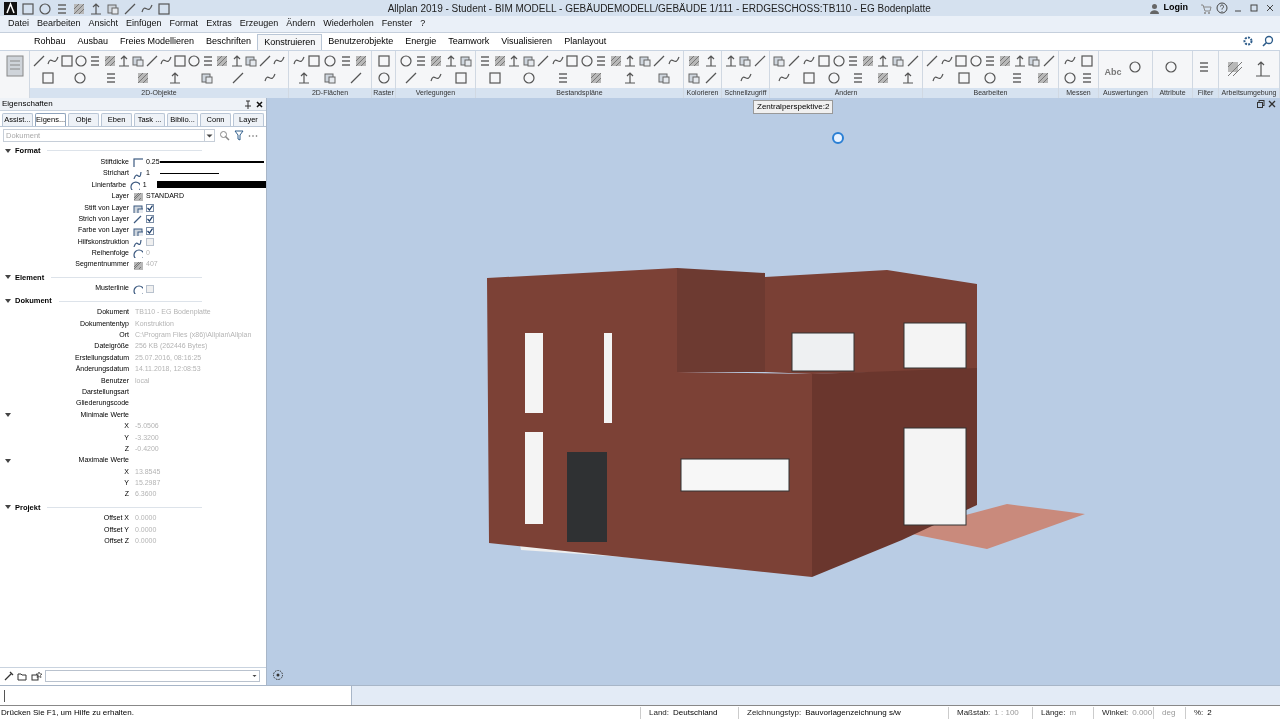 This screenshot has width=1280, height=720. What do you see at coordinates (259, 24) in the screenshot?
I see `menu-item: Erzeugen` at bounding box center [259, 24].